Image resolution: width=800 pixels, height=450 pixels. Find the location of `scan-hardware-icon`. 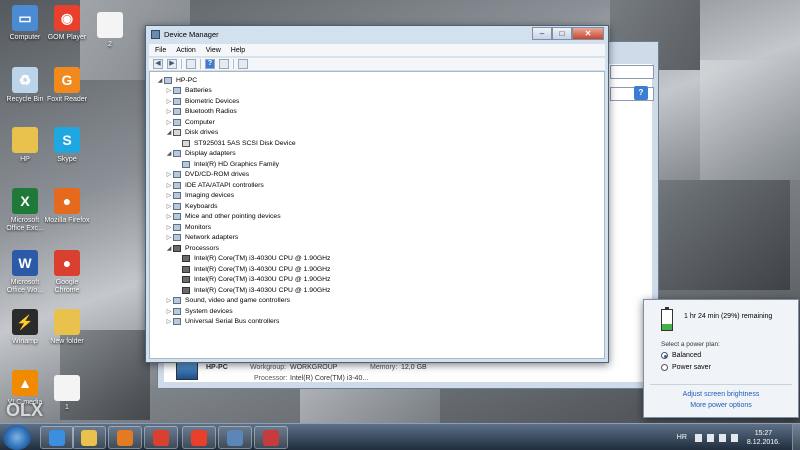

scan-hardware-icon is located at coordinates (243, 64).